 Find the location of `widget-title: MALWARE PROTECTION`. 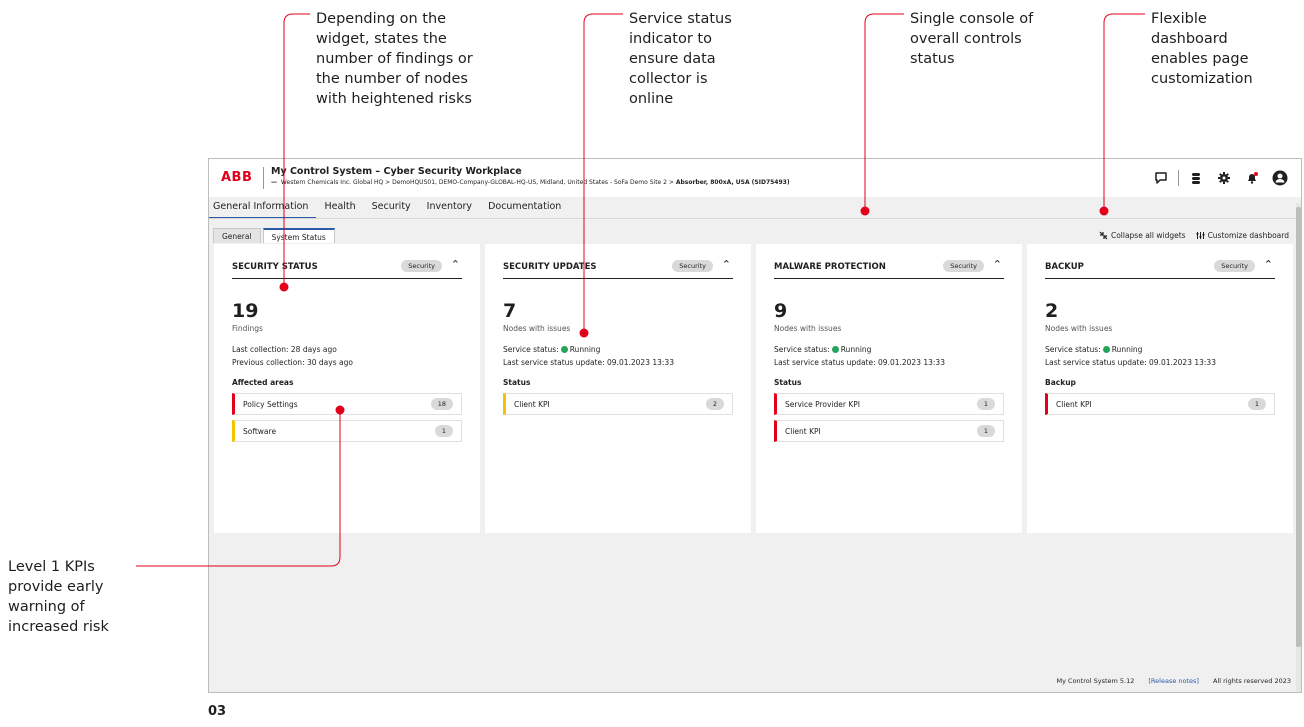

widget-title: MALWARE PROTECTION is located at coordinates (830, 267).